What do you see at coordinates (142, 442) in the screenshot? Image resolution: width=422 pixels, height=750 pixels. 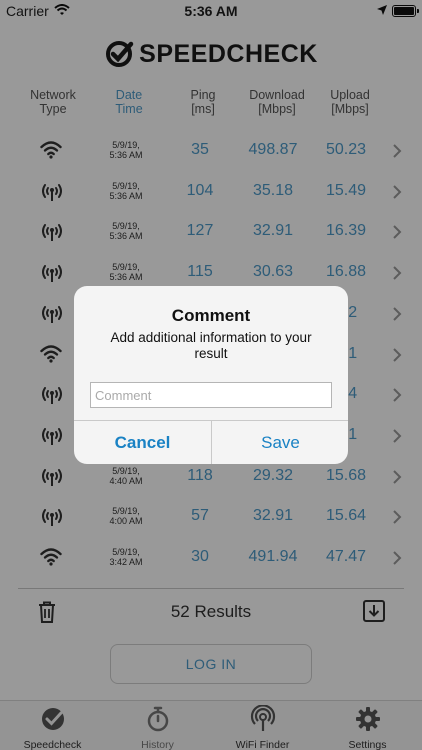 I see `cancel-button: Cancel` at bounding box center [142, 442].